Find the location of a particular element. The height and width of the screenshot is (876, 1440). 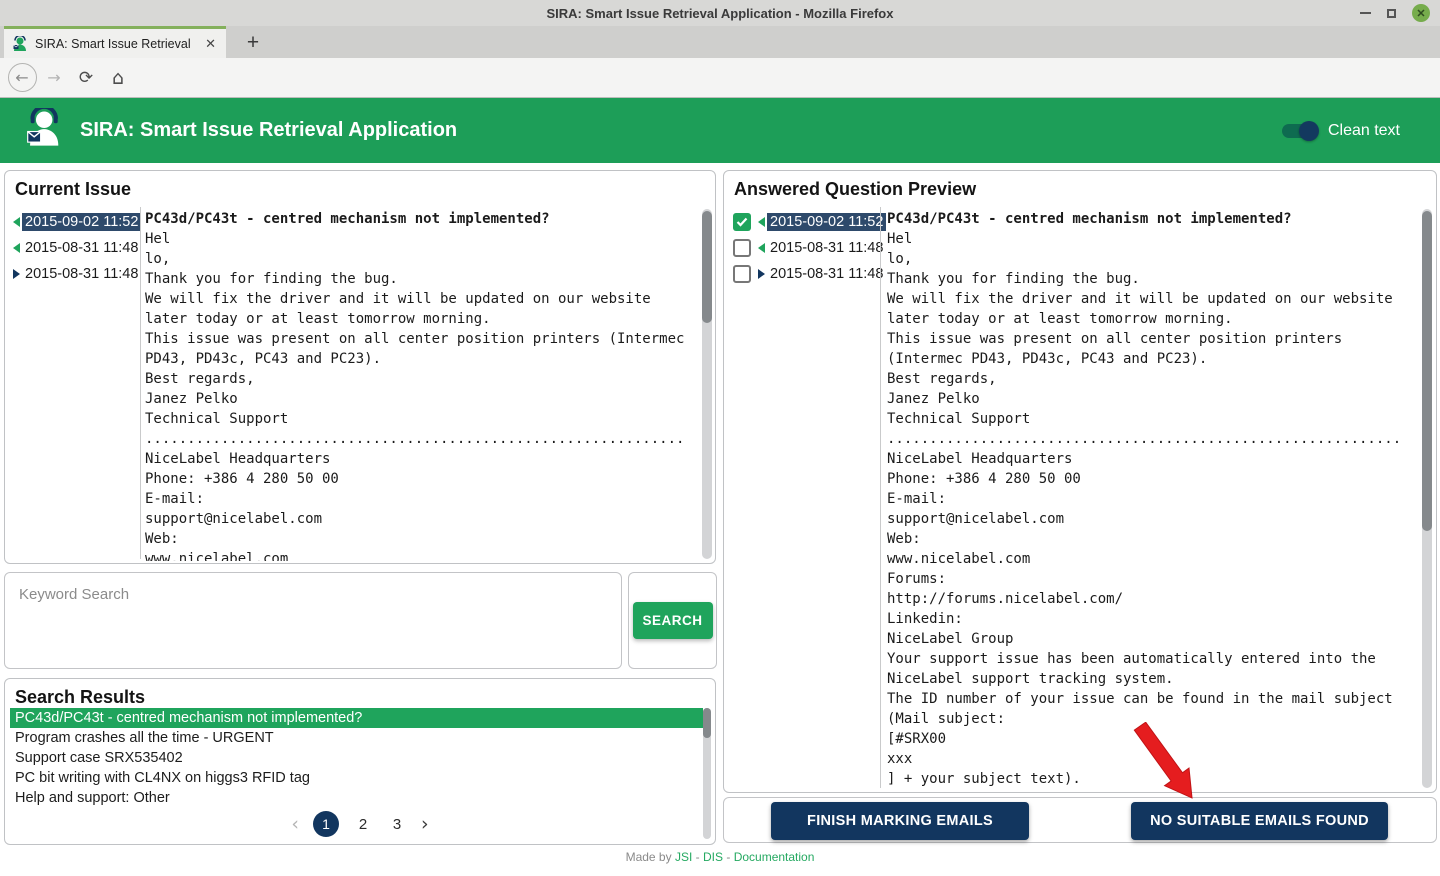

back-icon: ← is located at coordinates (22, 77).